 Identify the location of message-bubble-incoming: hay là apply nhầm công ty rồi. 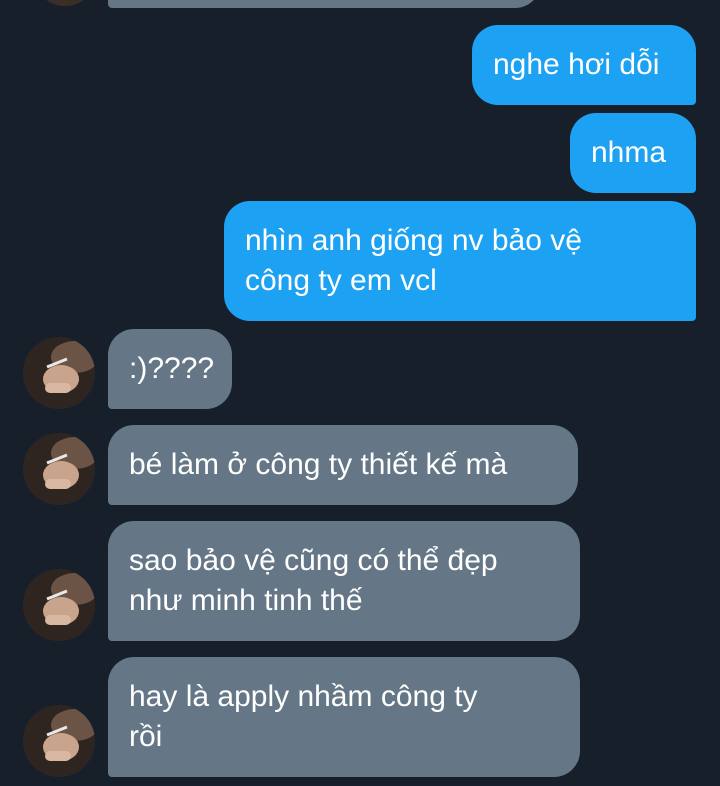
(344, 717).